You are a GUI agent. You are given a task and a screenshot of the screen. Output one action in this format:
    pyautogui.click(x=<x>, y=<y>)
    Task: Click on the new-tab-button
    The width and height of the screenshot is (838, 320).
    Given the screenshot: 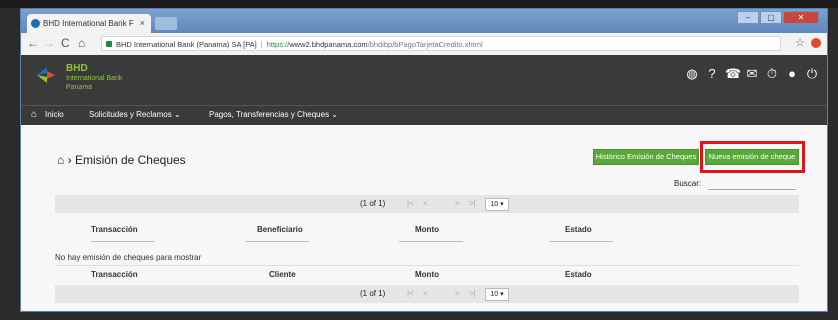 What is the action you would take?
    pyautogui.click(x=166, y=23)
    